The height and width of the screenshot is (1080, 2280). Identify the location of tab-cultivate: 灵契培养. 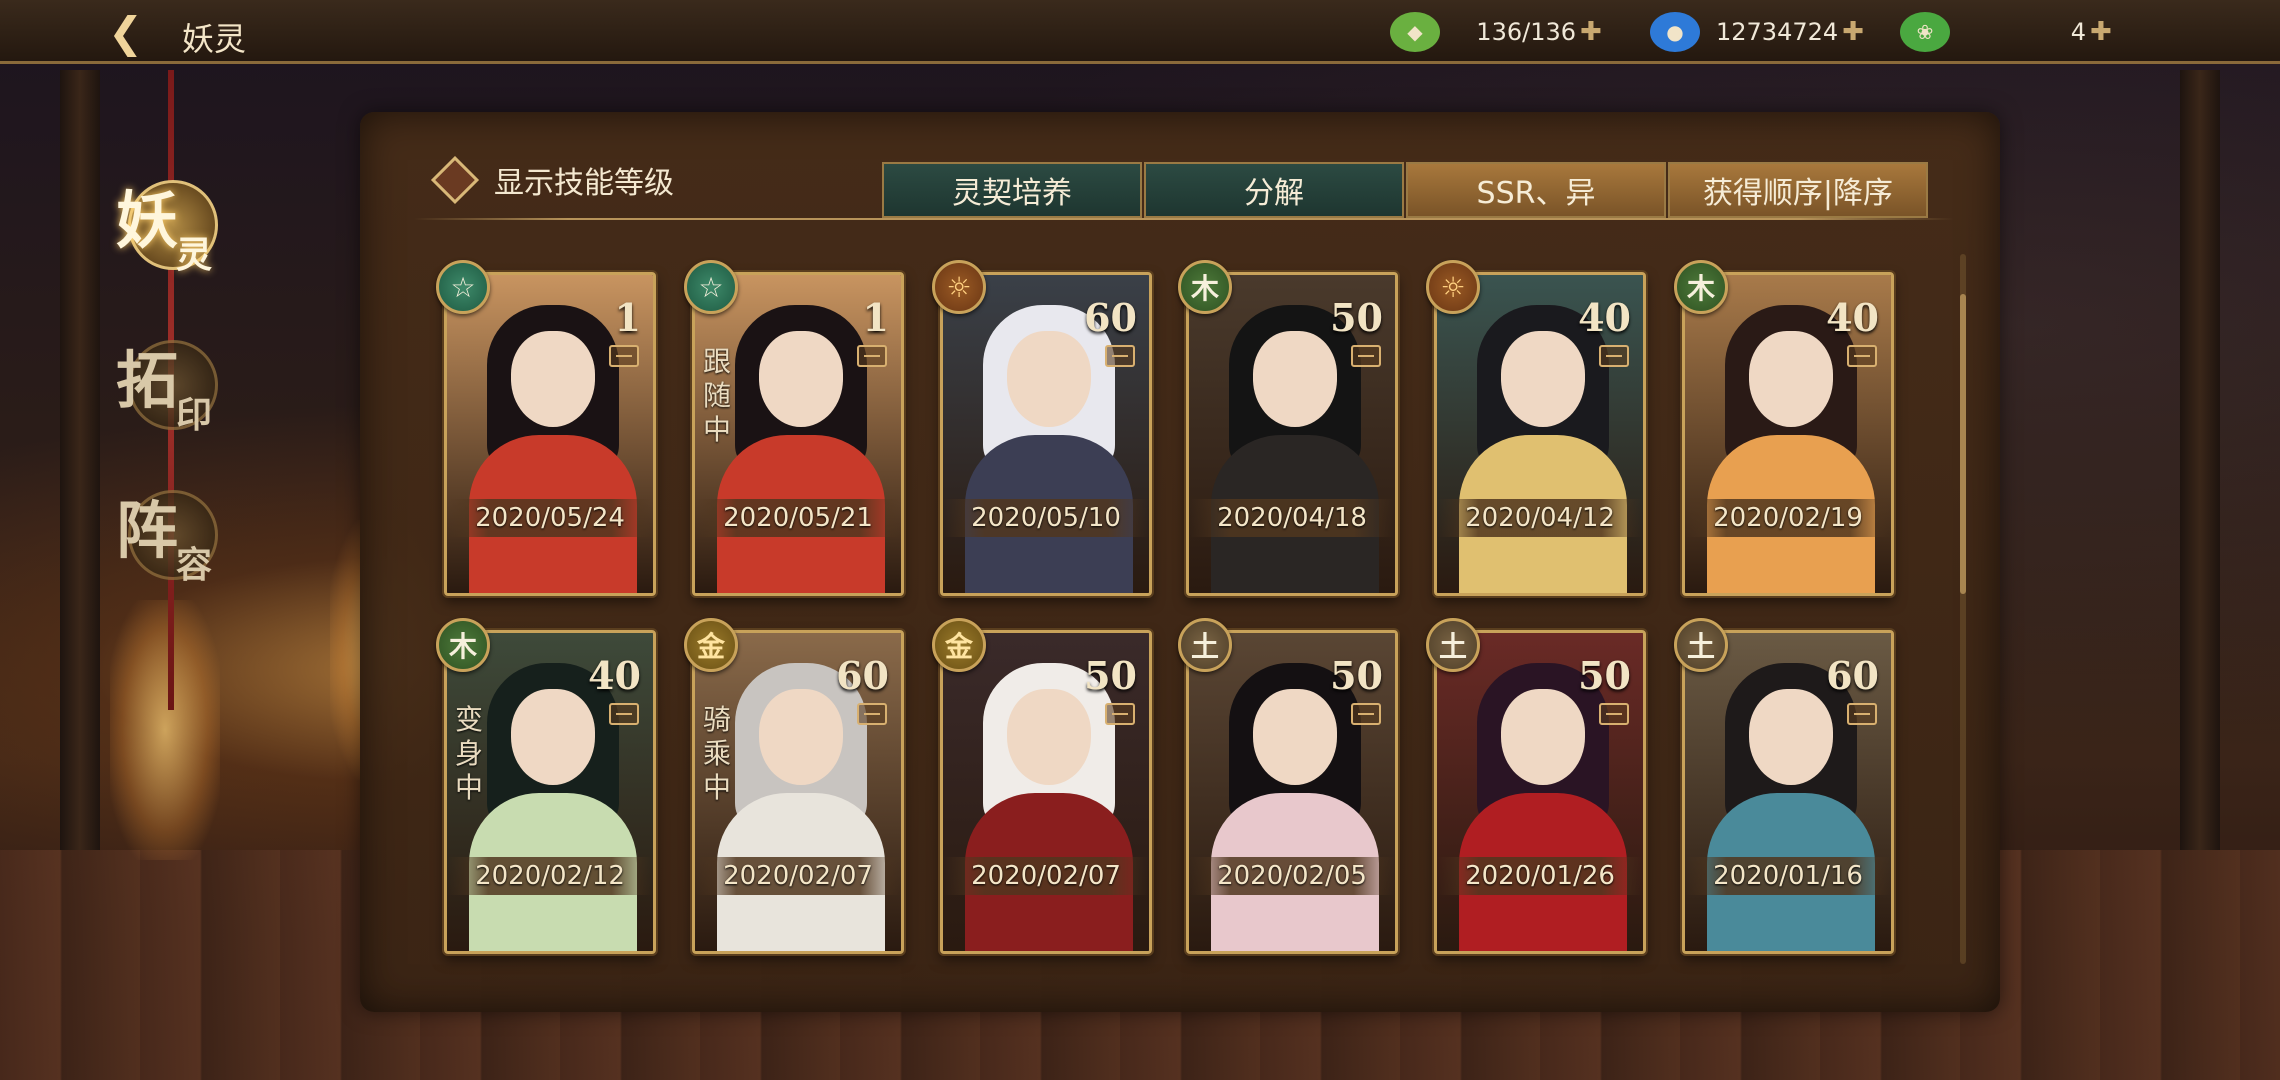
(1012, 190).